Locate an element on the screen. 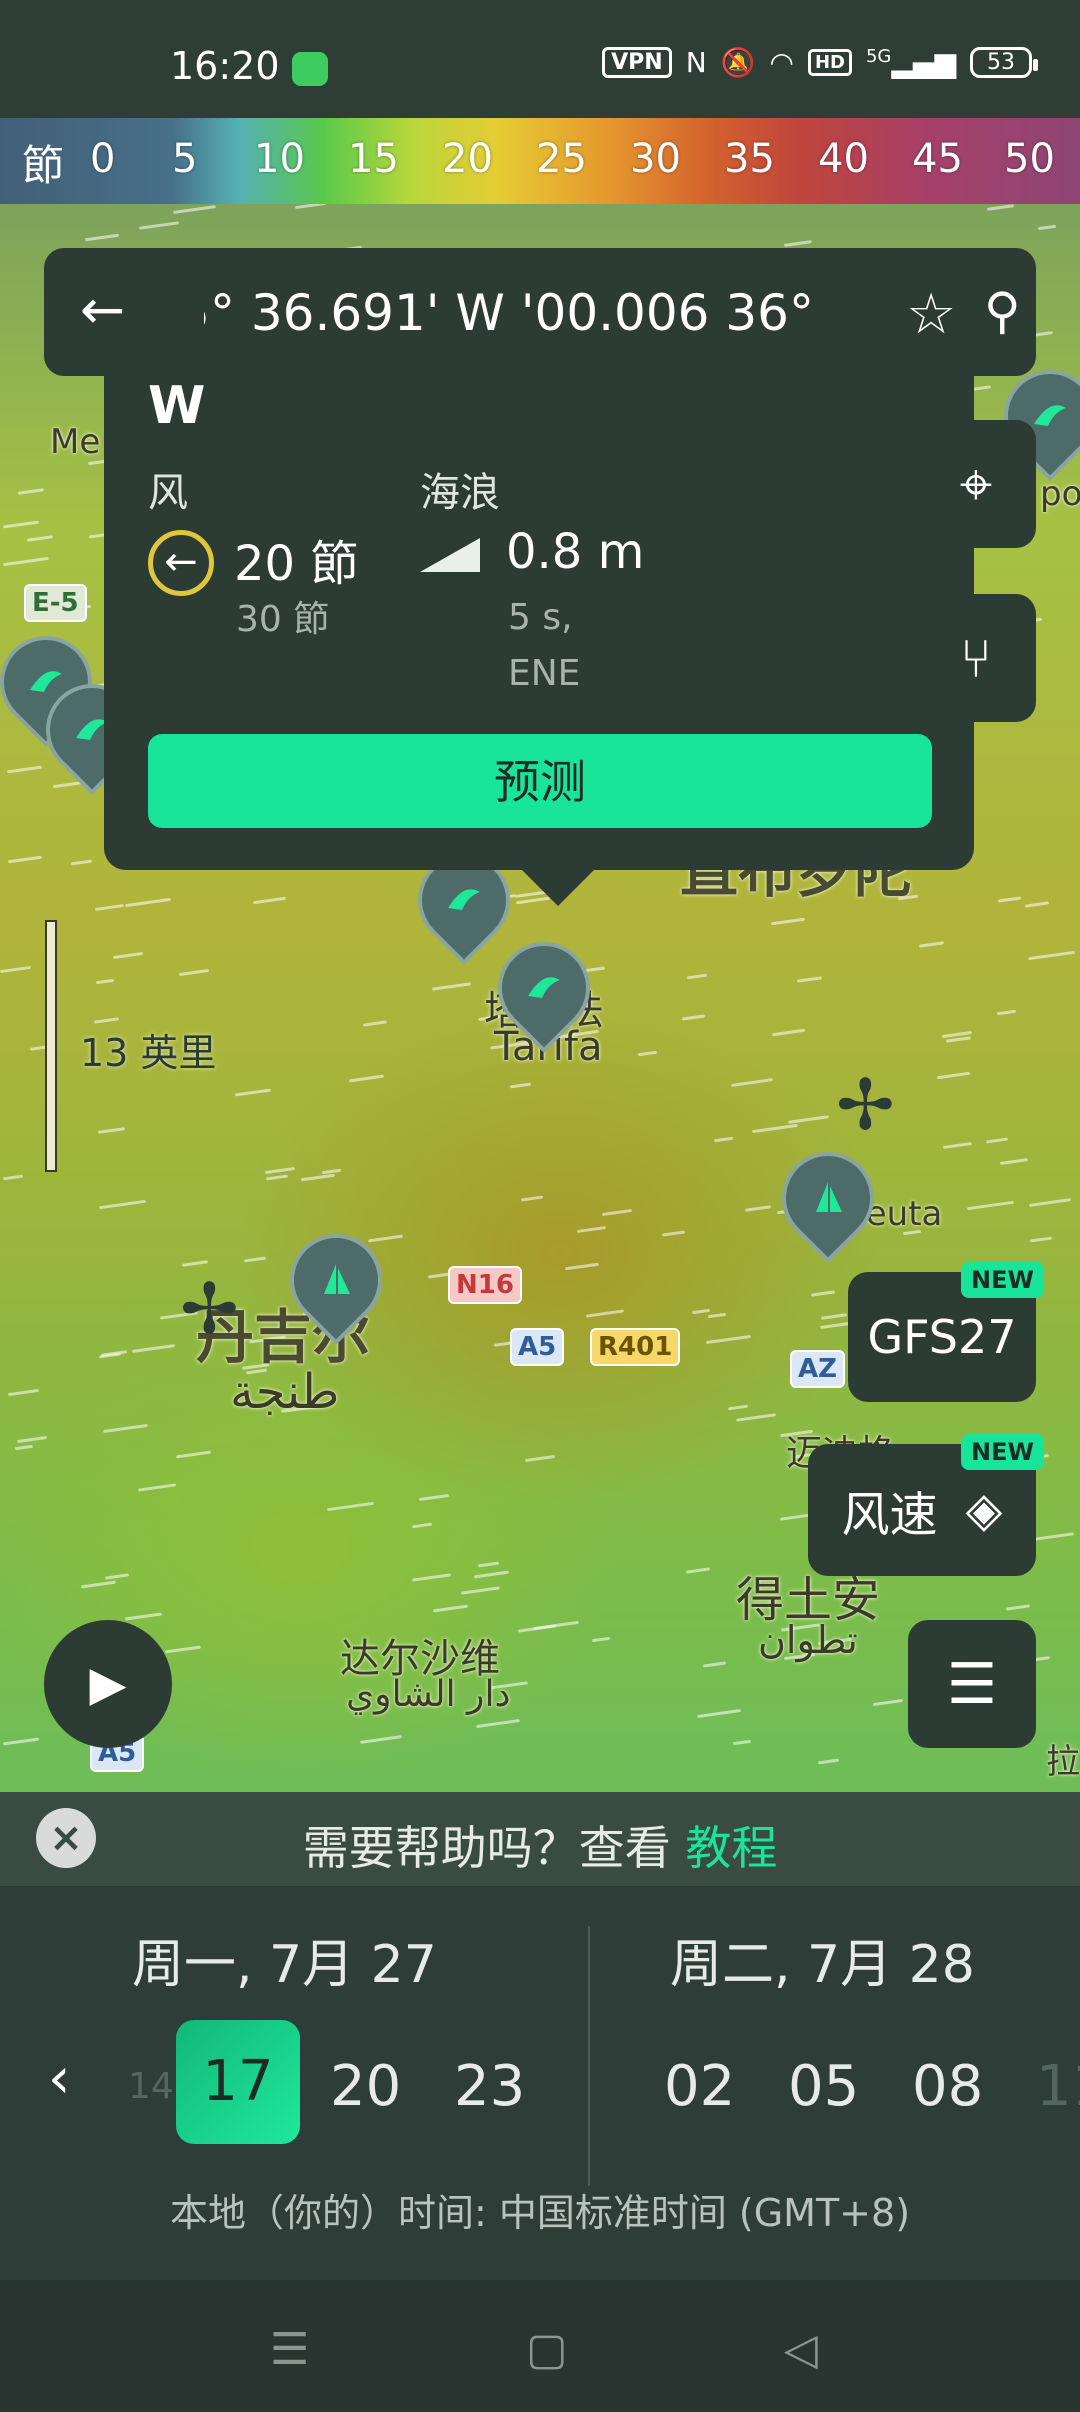 This screenshot has width=1080, height=2412. help-label: 需要帮助吗？查看 is located at coordinates (494, 1848).